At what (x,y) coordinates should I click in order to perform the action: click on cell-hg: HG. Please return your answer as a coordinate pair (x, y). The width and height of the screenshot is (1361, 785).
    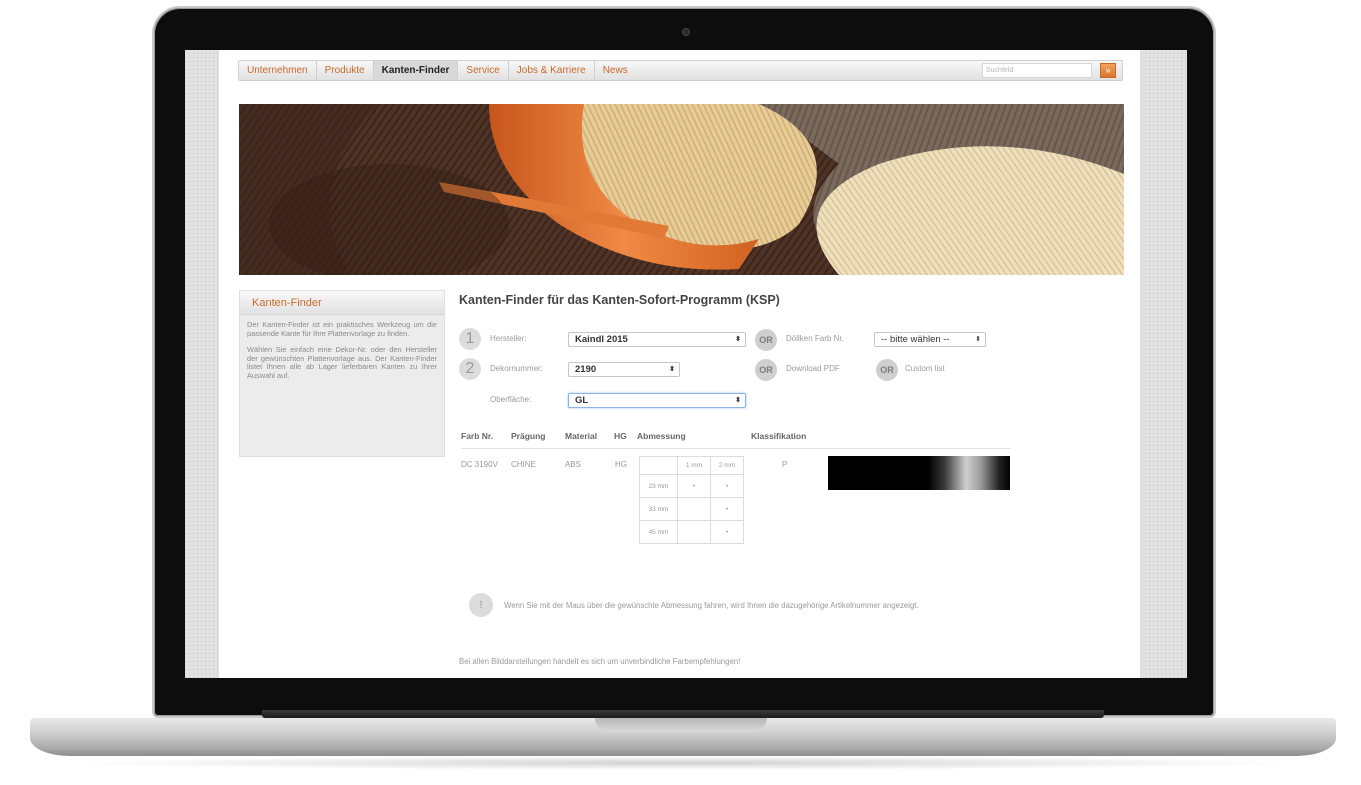
    Looking at the image, I should click on (621, 464).